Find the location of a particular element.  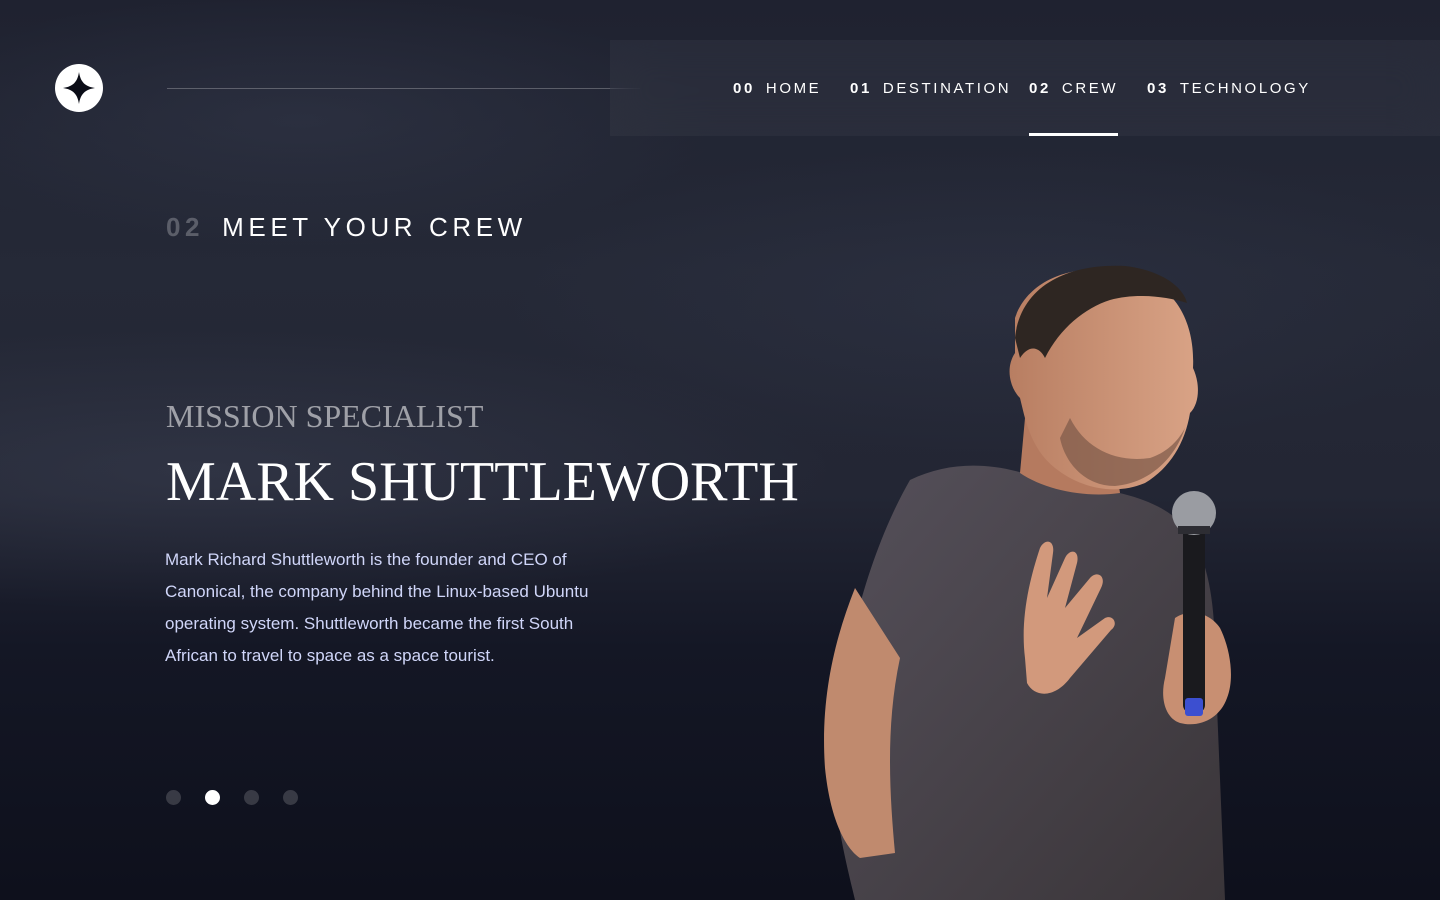

page-title-text: MEET YOUR CREW is located at coordinates (374, 227).